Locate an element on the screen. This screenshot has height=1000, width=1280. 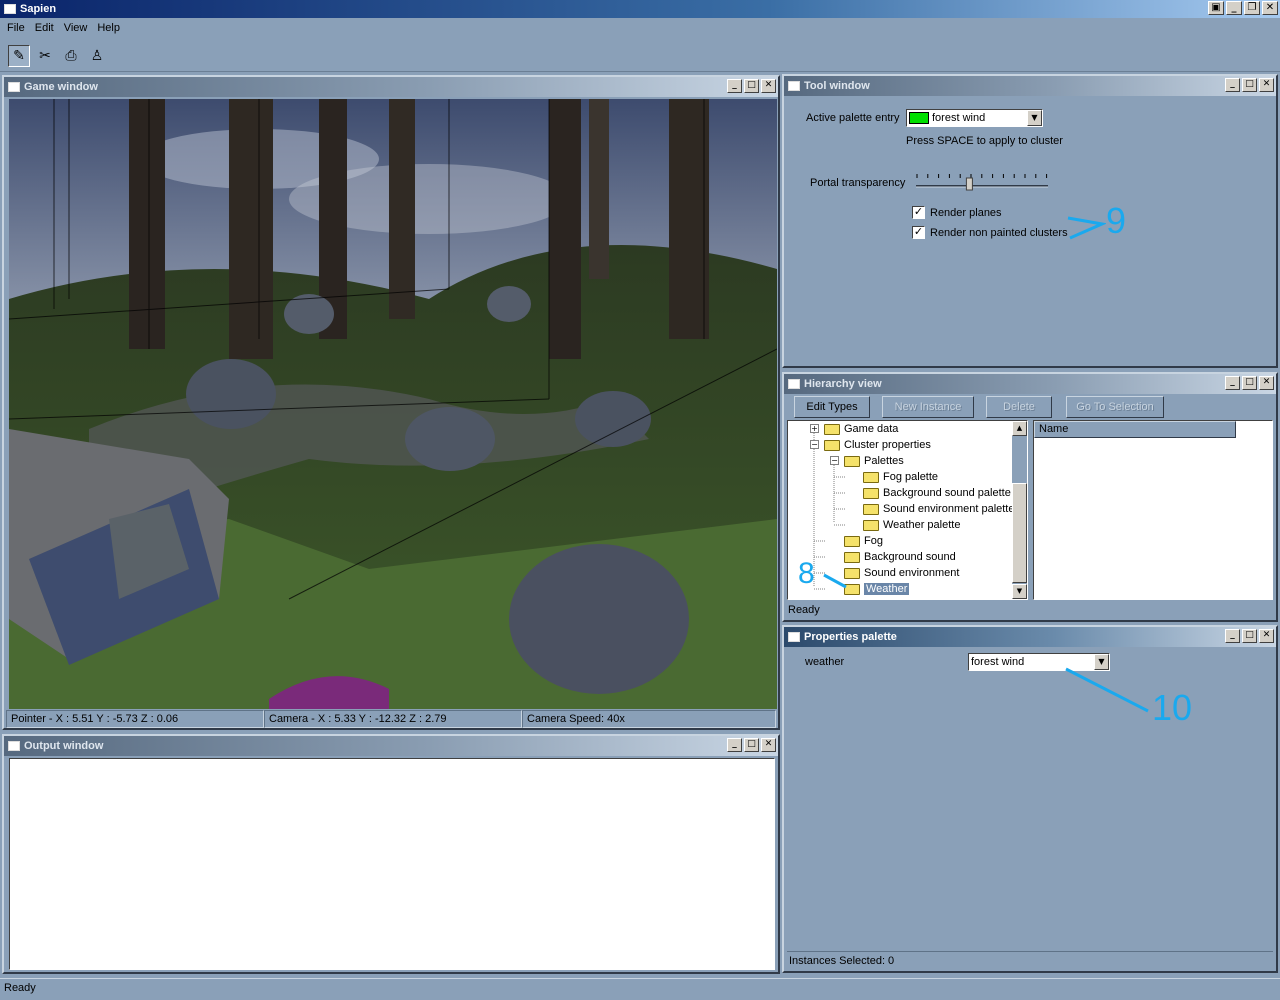
tree-item-label: Weather palette is located at coordinates (922, 525).